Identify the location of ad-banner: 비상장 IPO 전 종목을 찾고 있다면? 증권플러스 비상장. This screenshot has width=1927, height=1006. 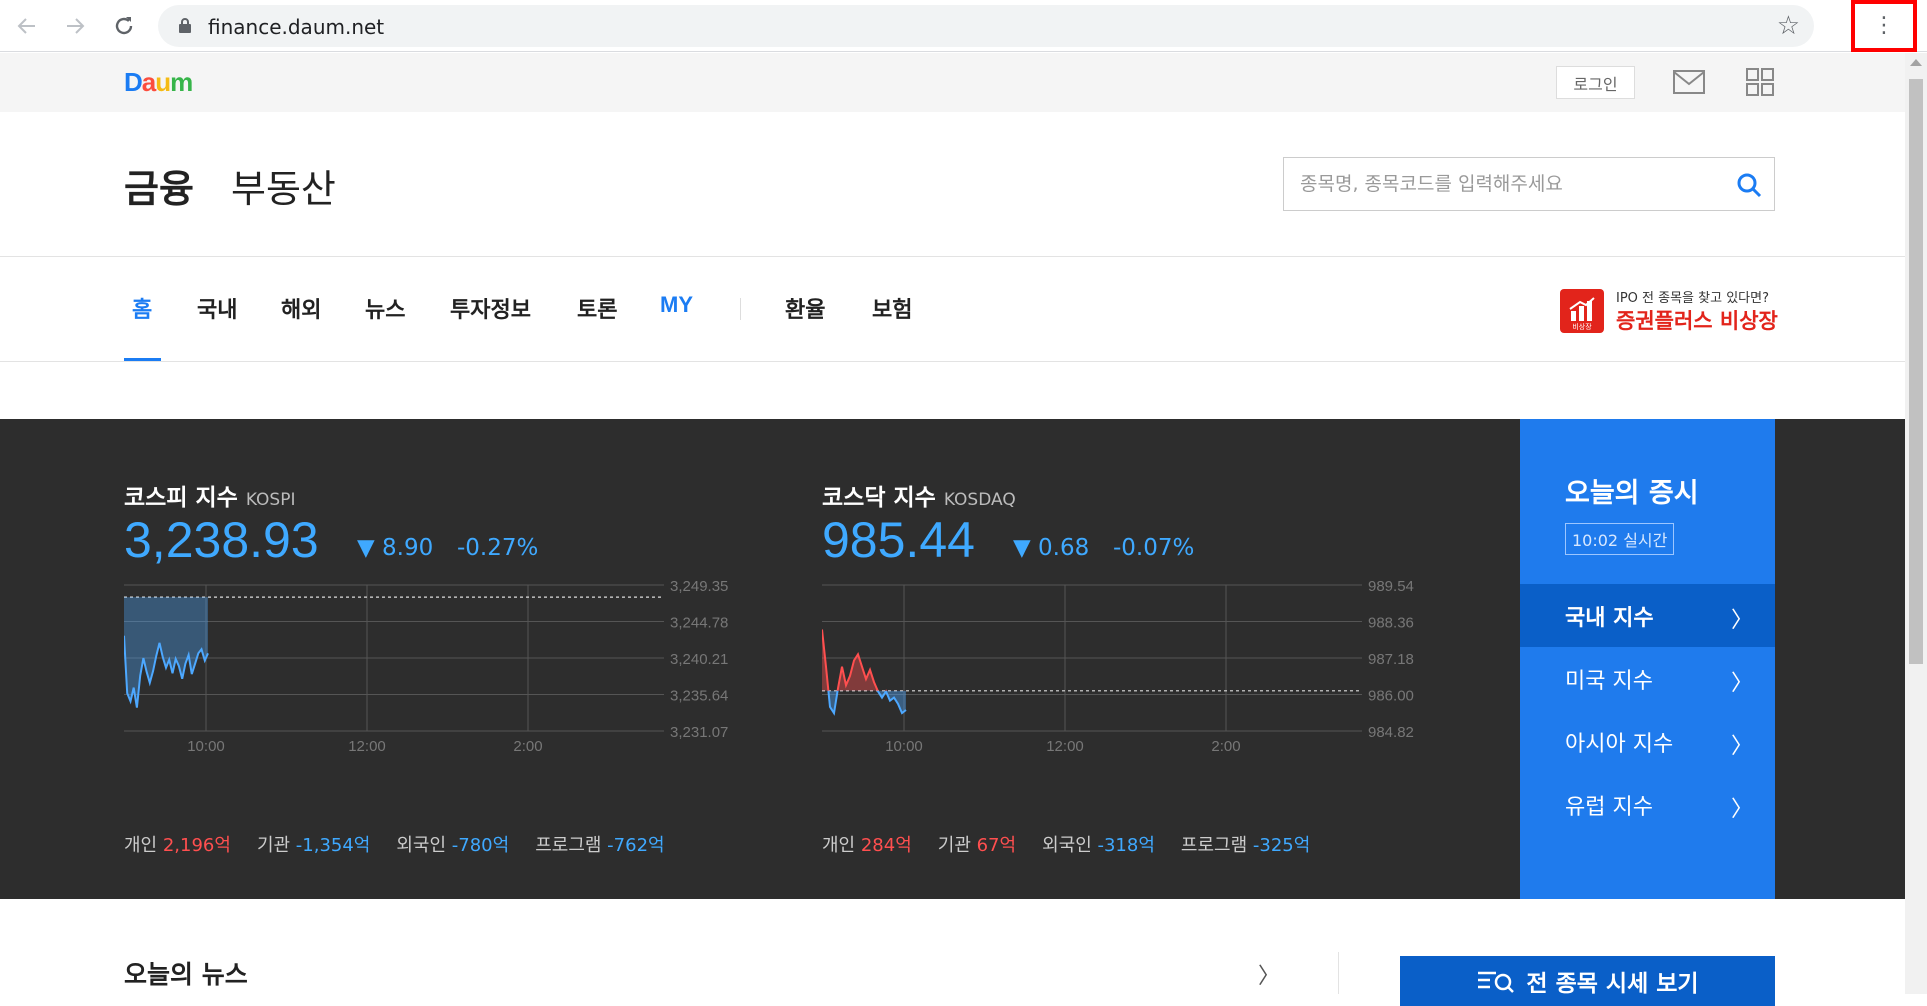
(1670, 311).